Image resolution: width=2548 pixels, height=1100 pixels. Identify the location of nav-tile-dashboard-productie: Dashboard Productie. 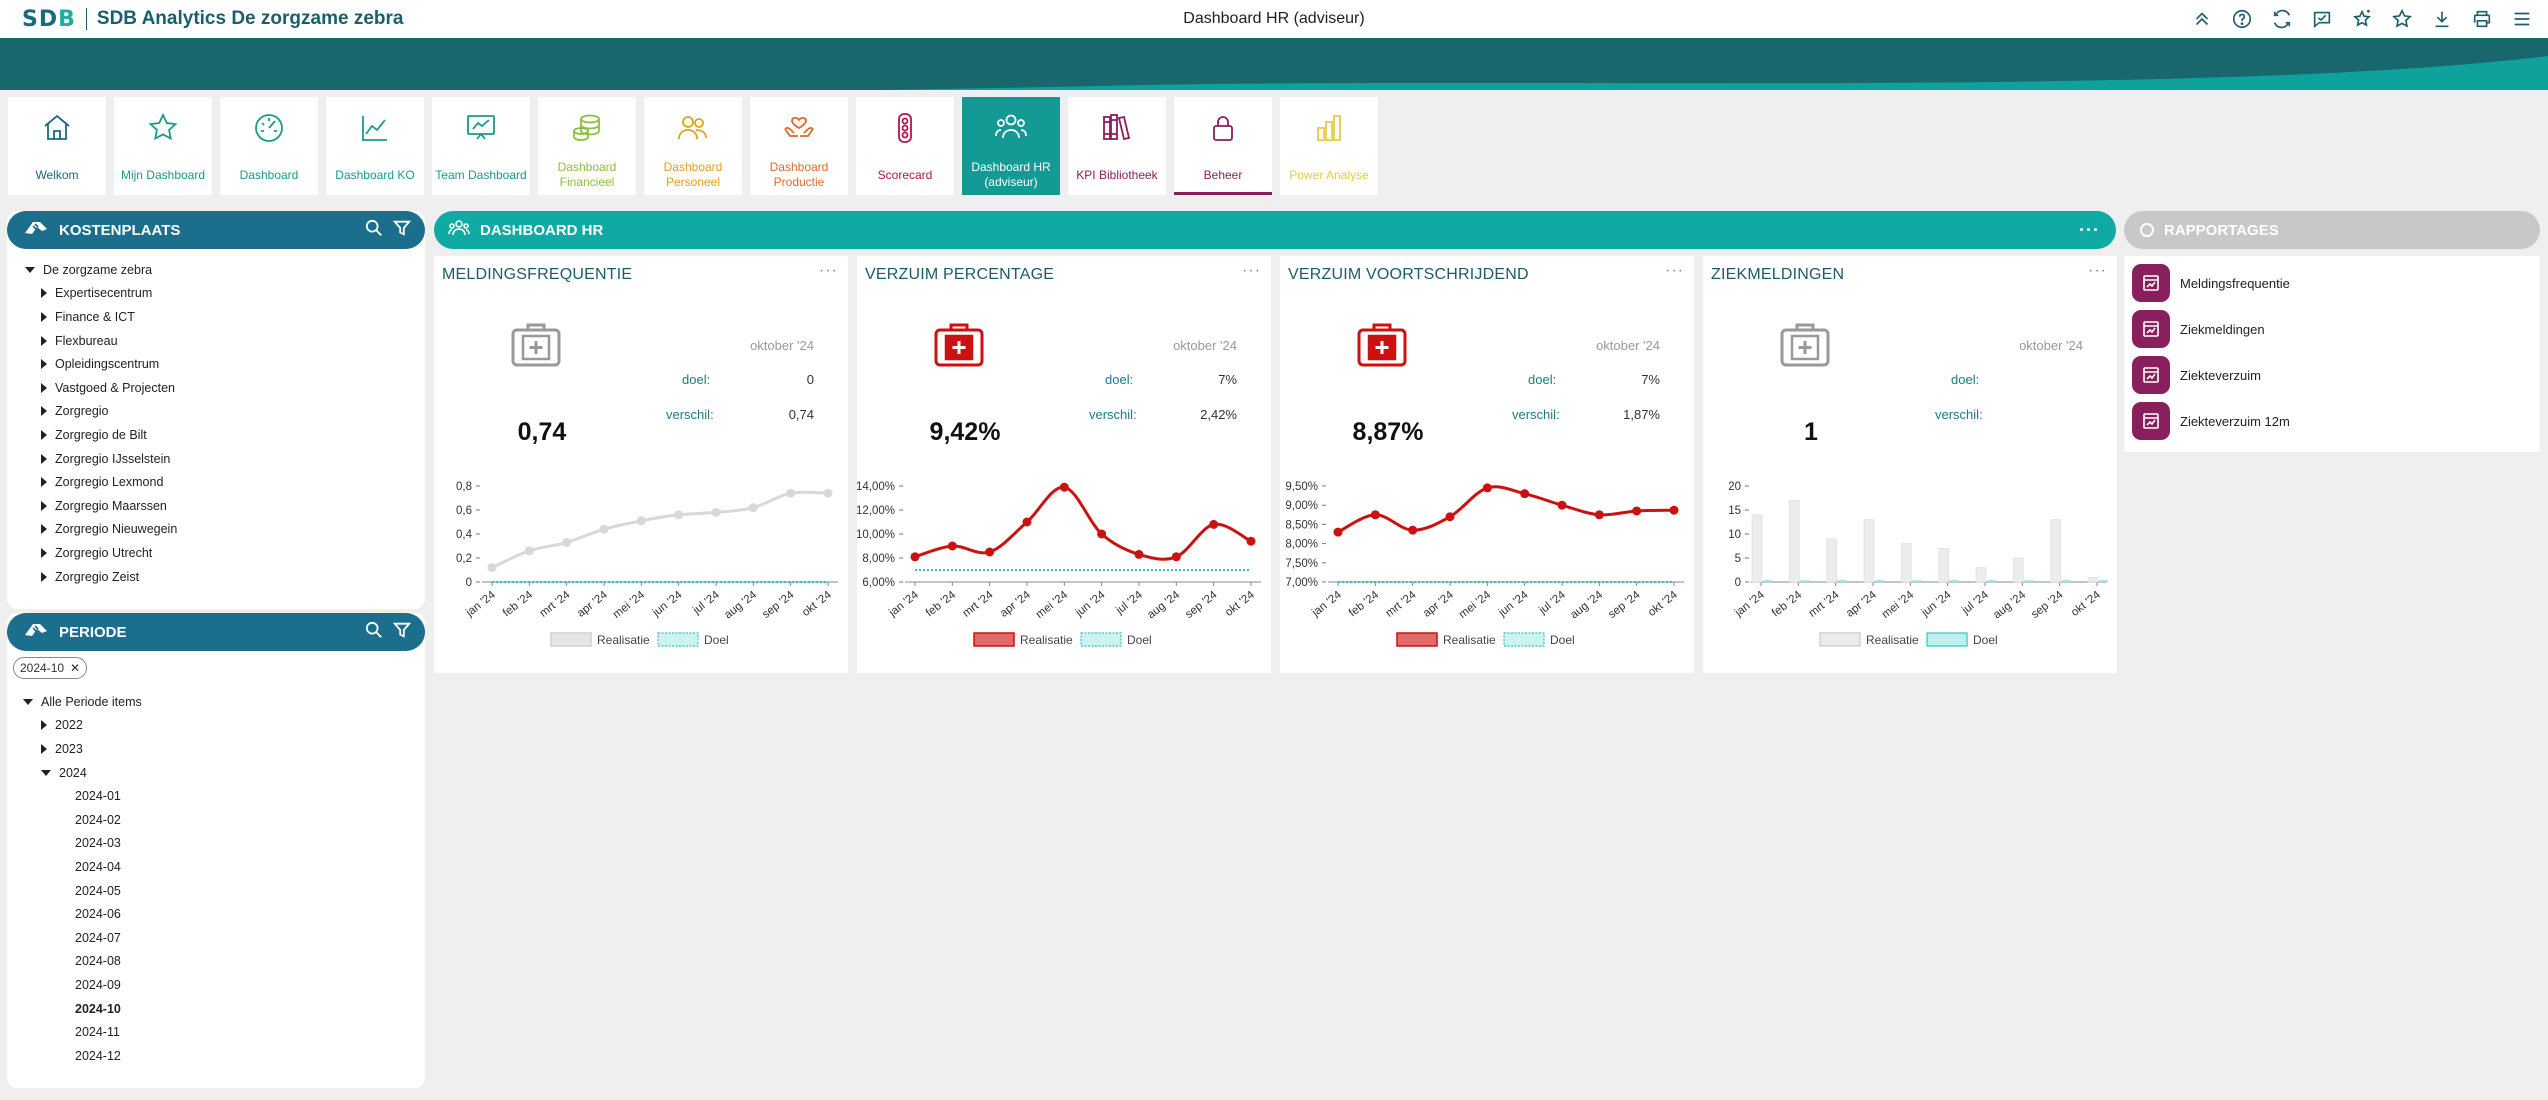
(799, 146).